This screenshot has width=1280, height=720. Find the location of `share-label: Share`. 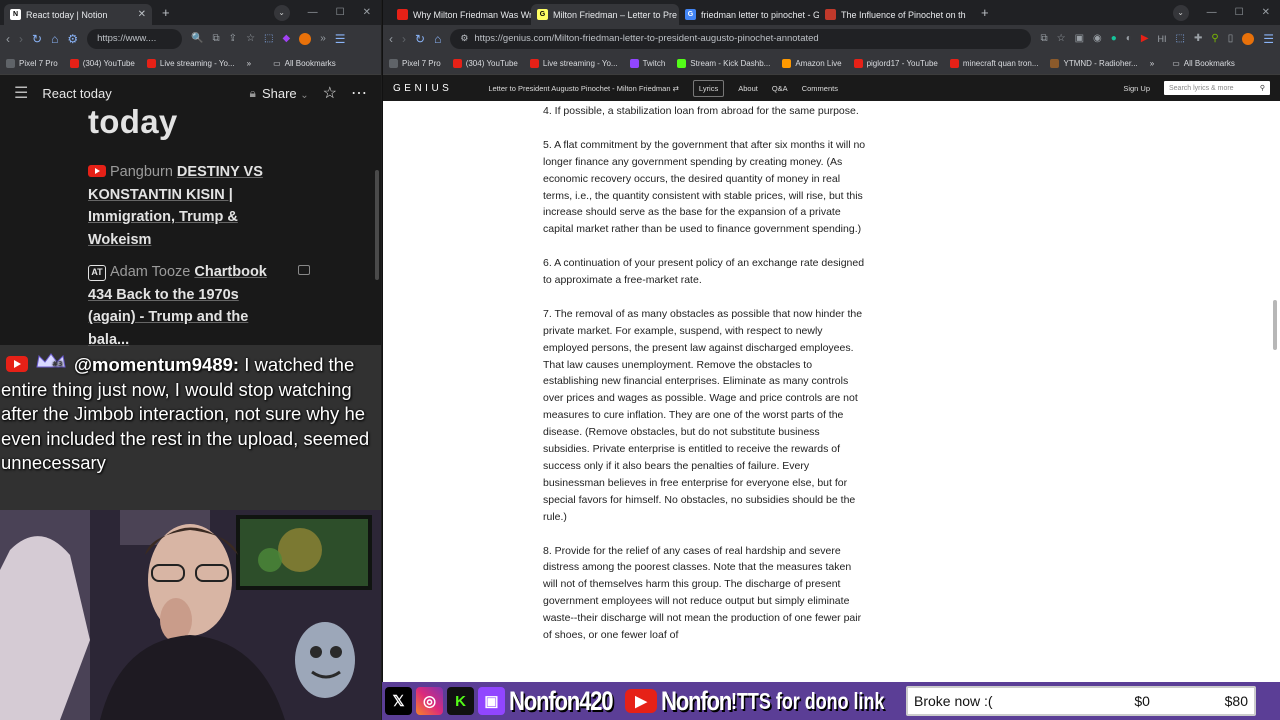

share-label: Share is located at coordinates (279, 93).